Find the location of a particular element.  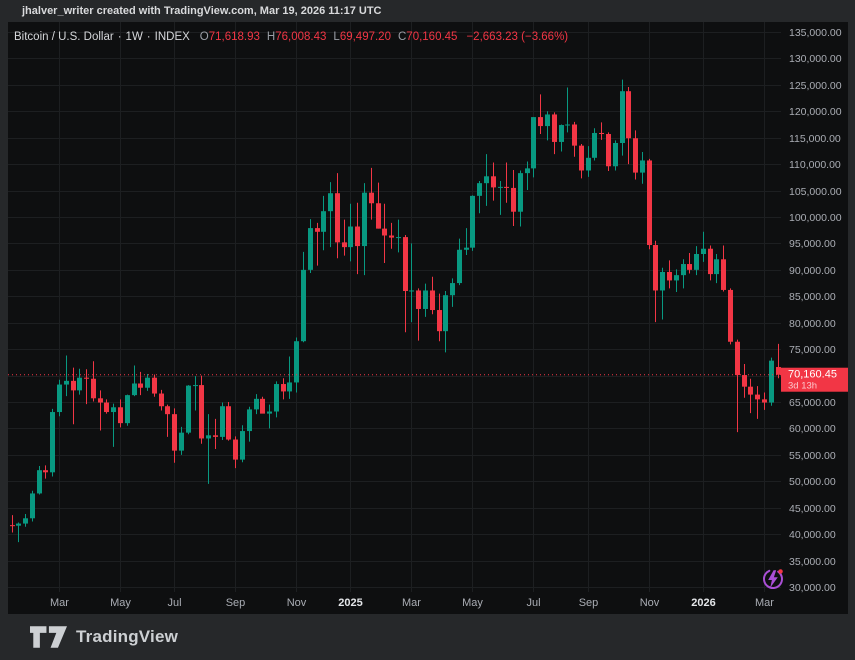

lightning-icon is located at coordinates (773, 579).